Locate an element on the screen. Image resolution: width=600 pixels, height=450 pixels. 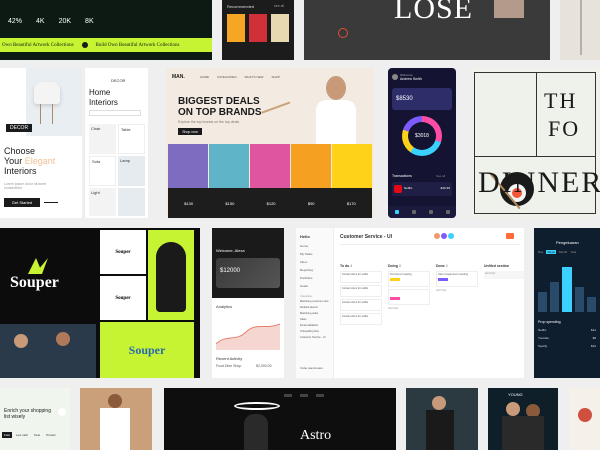
team-item: Sales is located at coordinates (314, 319).